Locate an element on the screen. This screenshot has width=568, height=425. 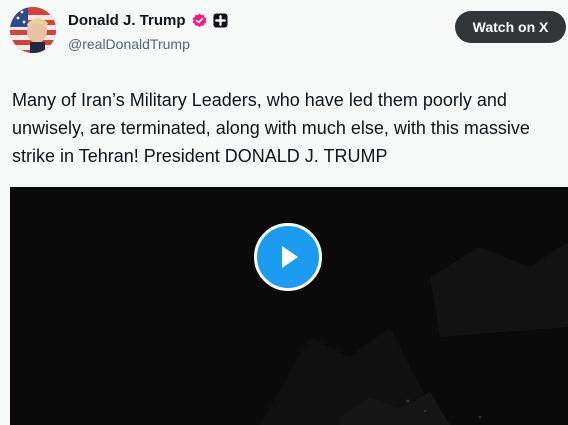
display-name: Donald J. Trump is located at coordinates (127, 20).